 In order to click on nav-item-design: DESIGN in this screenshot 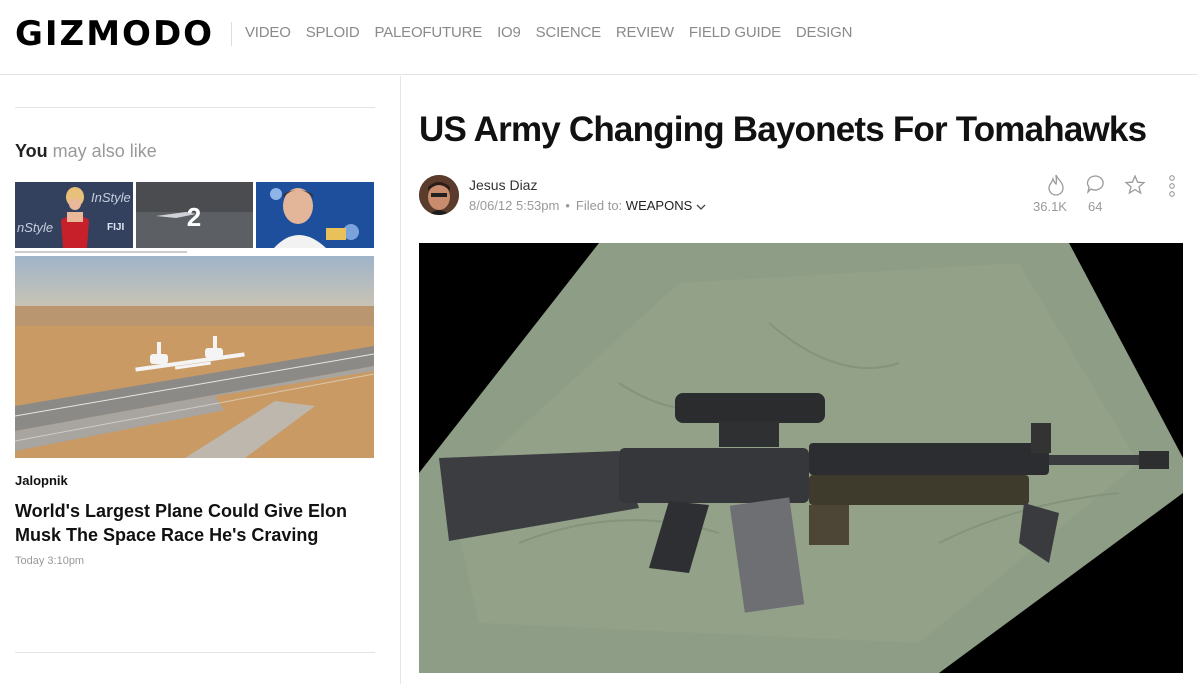, I will do `click(824, 32)`.